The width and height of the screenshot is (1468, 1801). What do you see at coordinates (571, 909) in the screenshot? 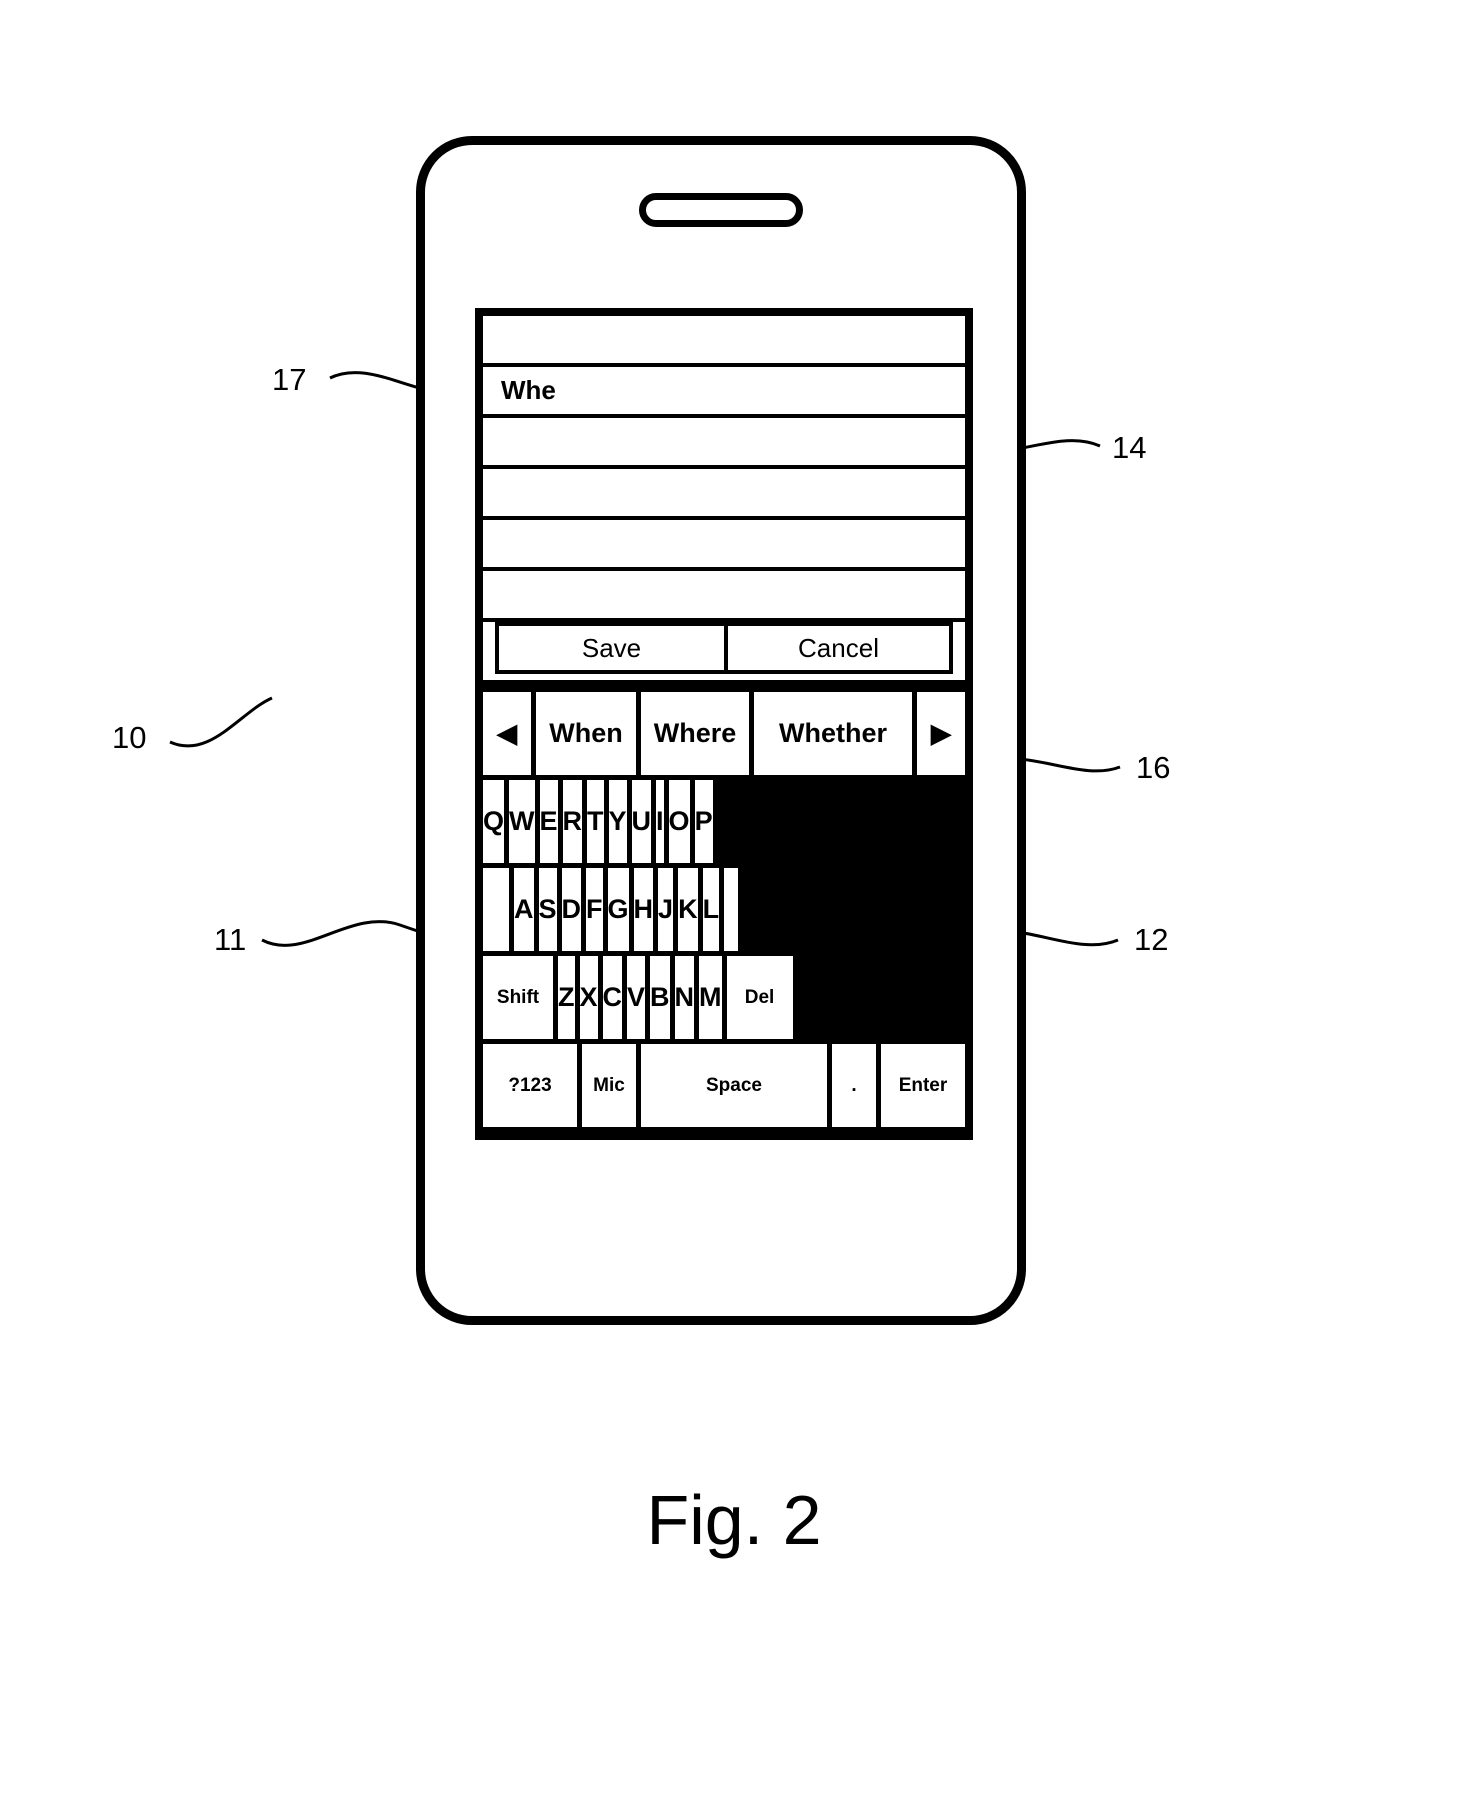
I see `key-d: D` at bounding box center [571, 909].